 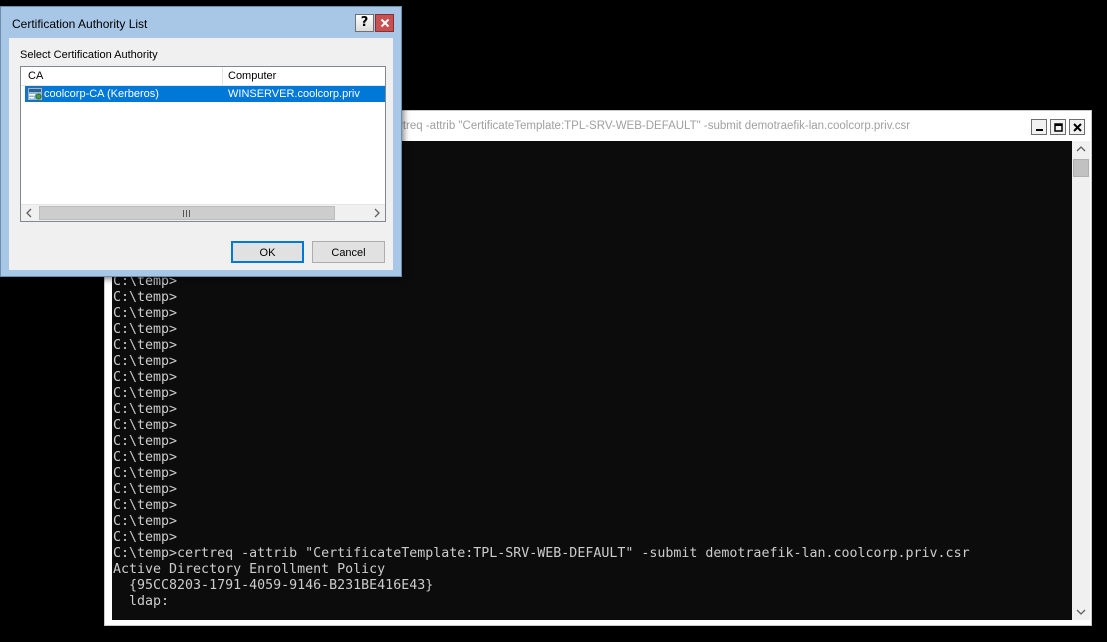 What do you see at coordinates (294, 94) in the screenshot?
I see `computer-name-cell: WINSERVER.coolcorp.priv` at bounding box center [294, 94].